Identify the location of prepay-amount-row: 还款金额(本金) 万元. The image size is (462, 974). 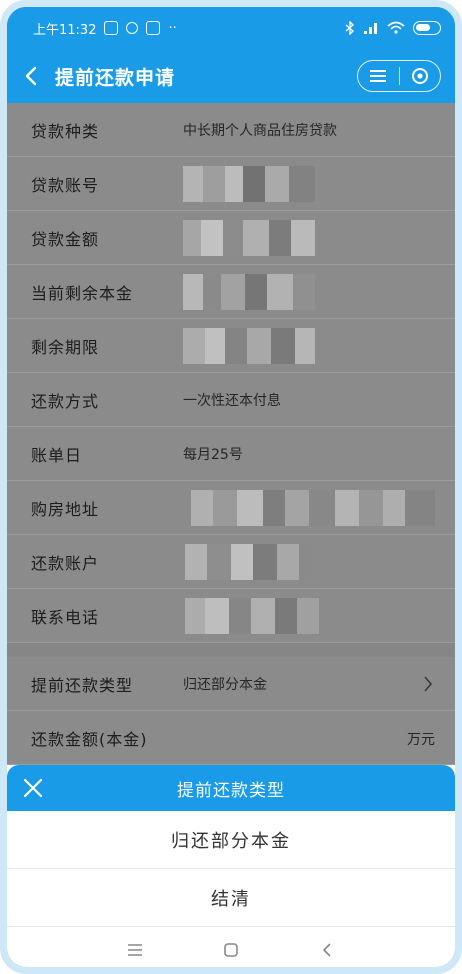
(231, 738).